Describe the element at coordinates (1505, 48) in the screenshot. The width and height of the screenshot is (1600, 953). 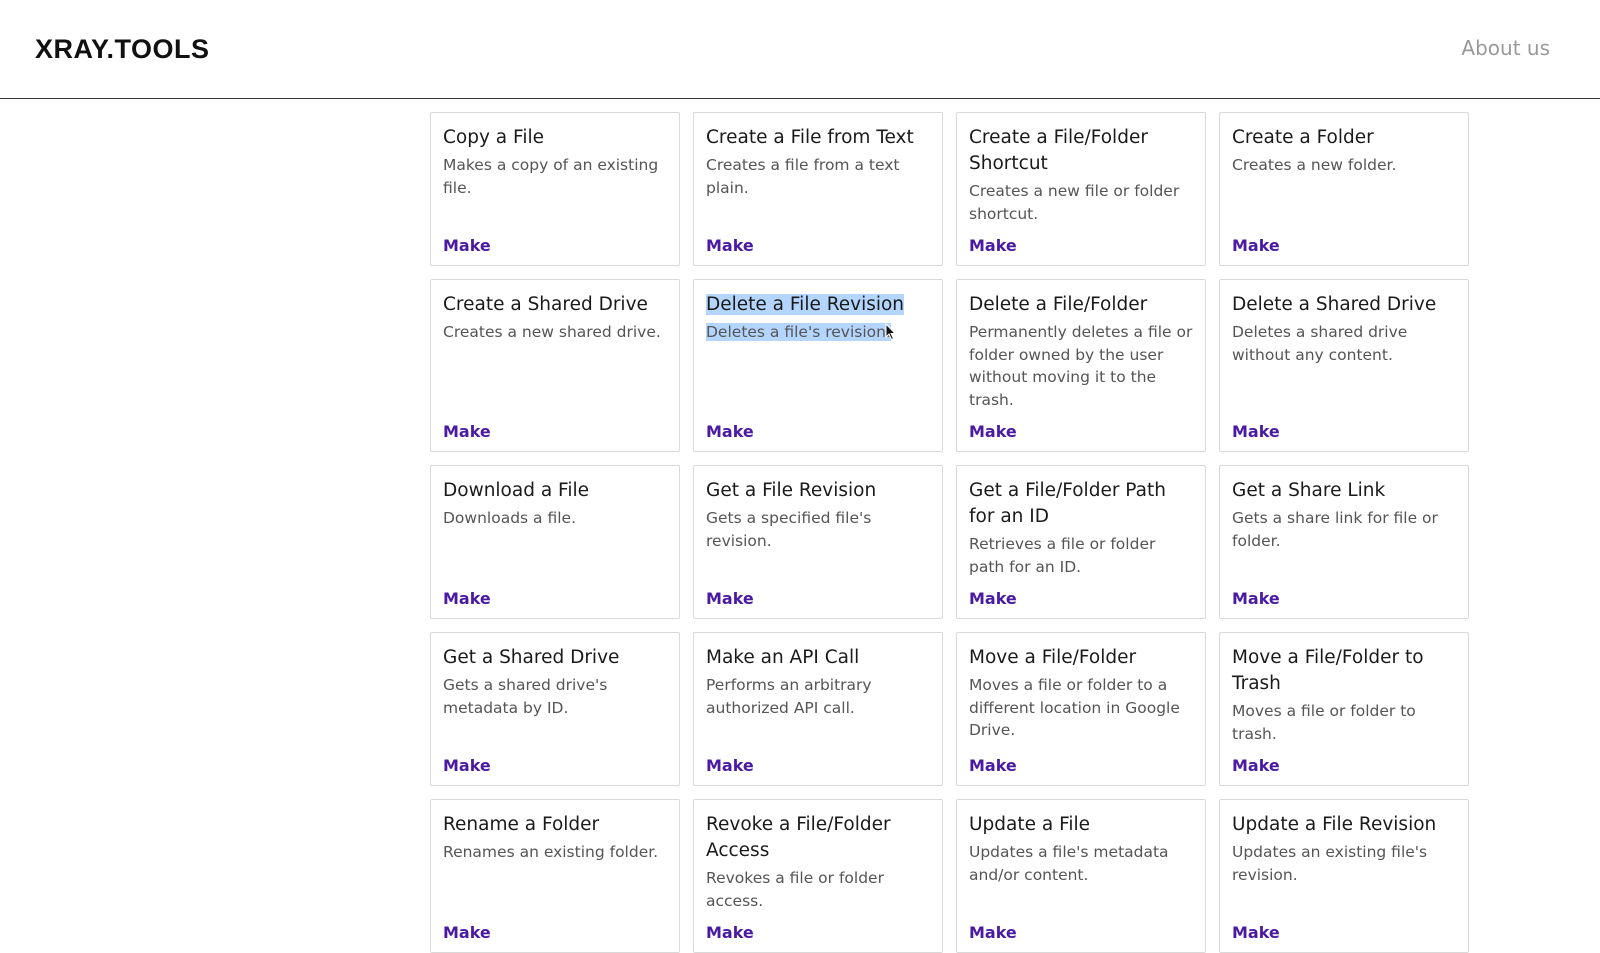
I see `about-us-link: About us` at that location.